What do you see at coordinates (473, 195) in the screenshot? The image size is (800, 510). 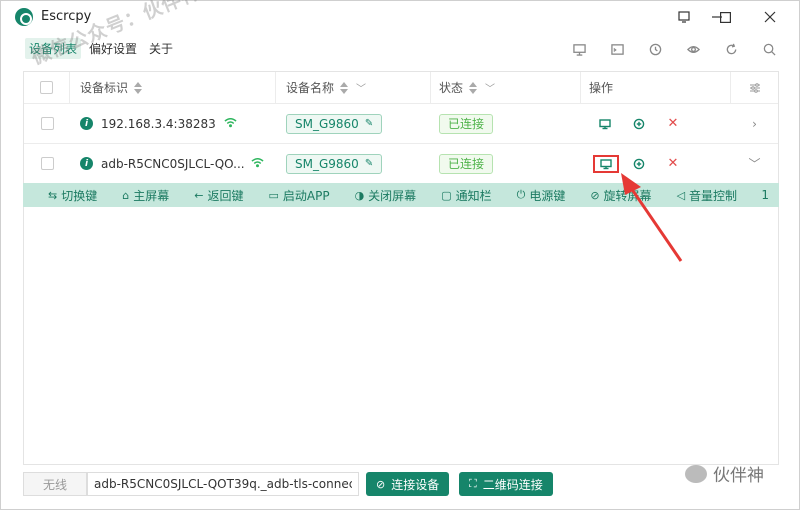 I see `control-label: 通知栏` at bounding box center [473, 195].